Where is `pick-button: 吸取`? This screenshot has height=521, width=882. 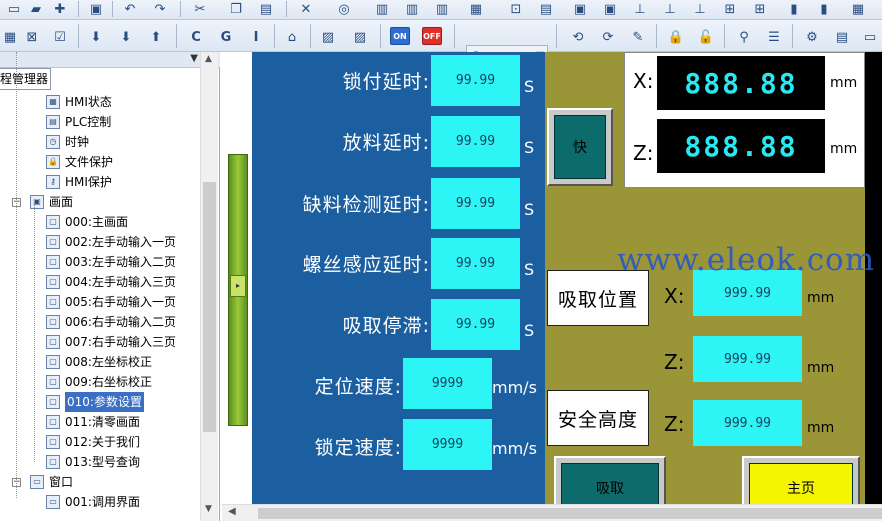
pick-button: 吸取 is located at coordinates (610, 480).